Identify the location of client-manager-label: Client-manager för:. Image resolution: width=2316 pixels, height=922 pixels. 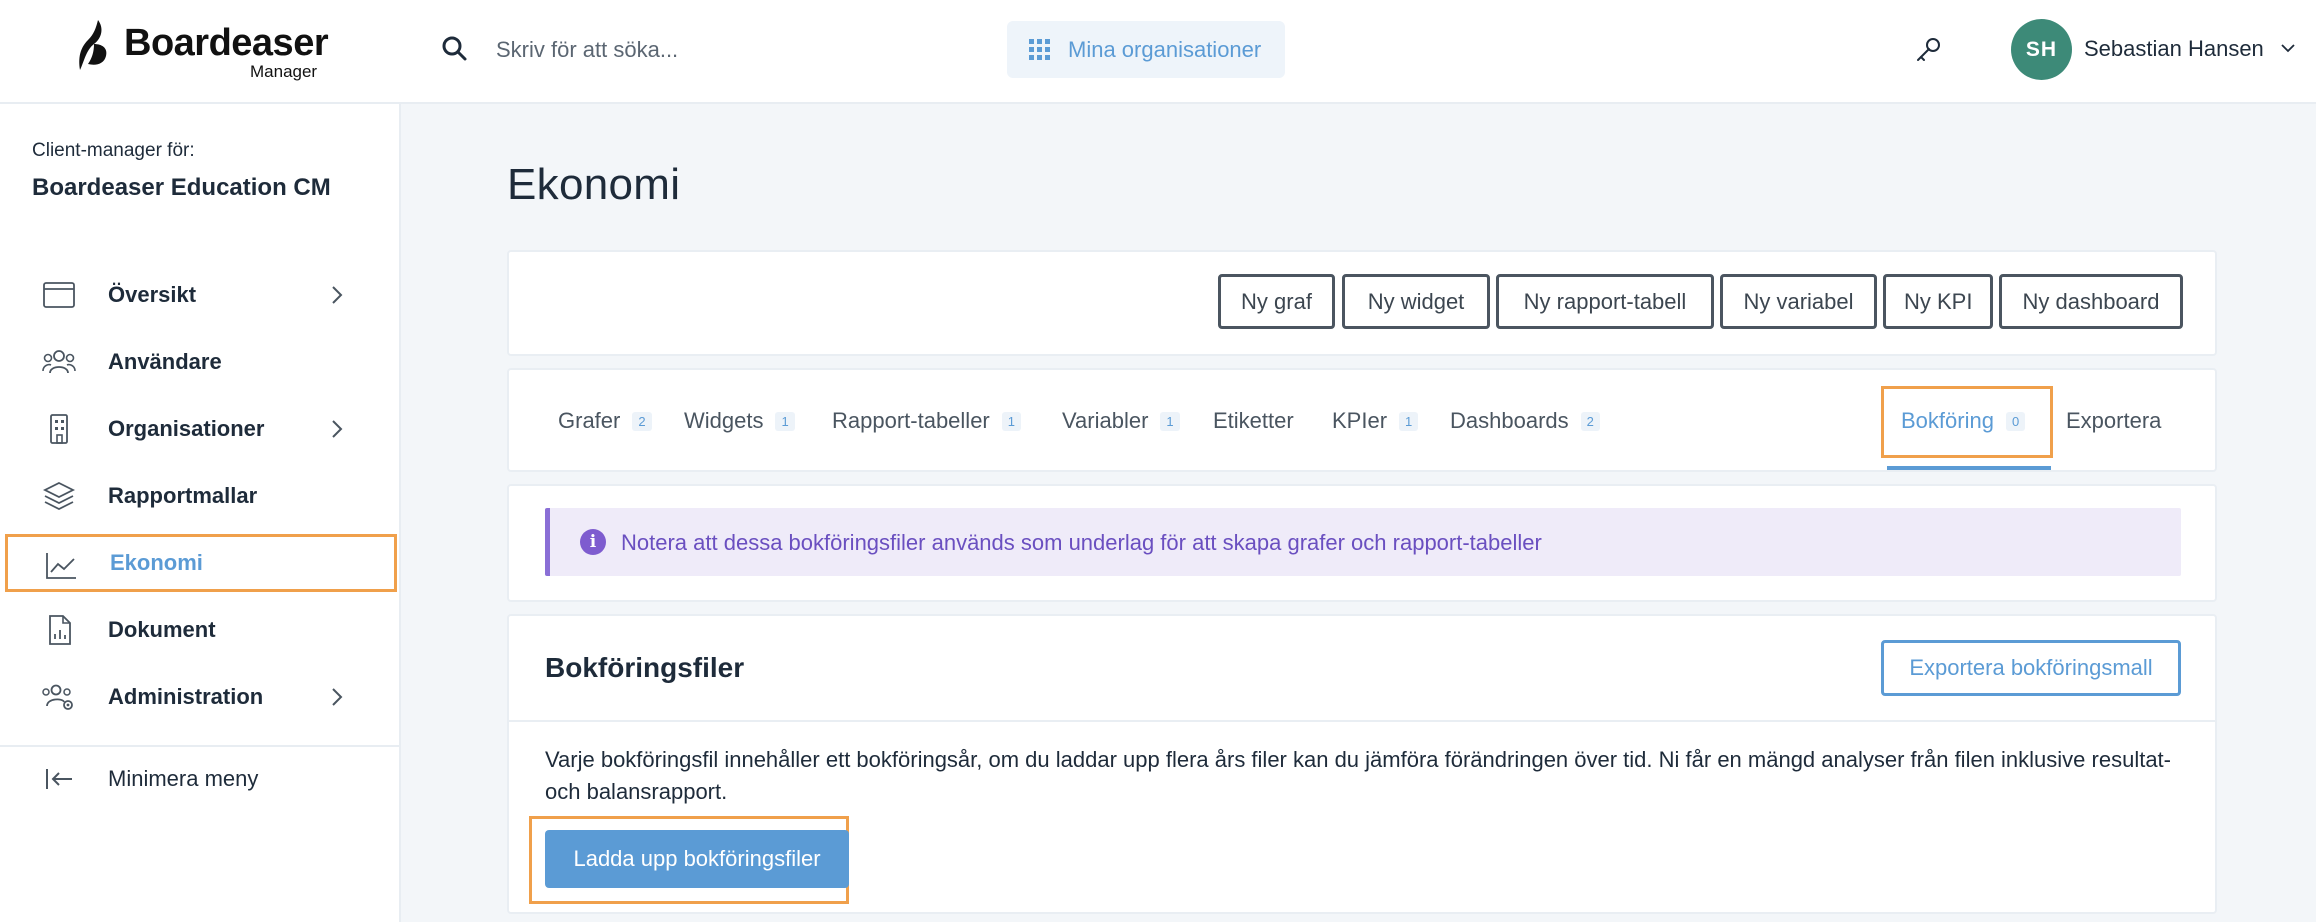
(113, 150).